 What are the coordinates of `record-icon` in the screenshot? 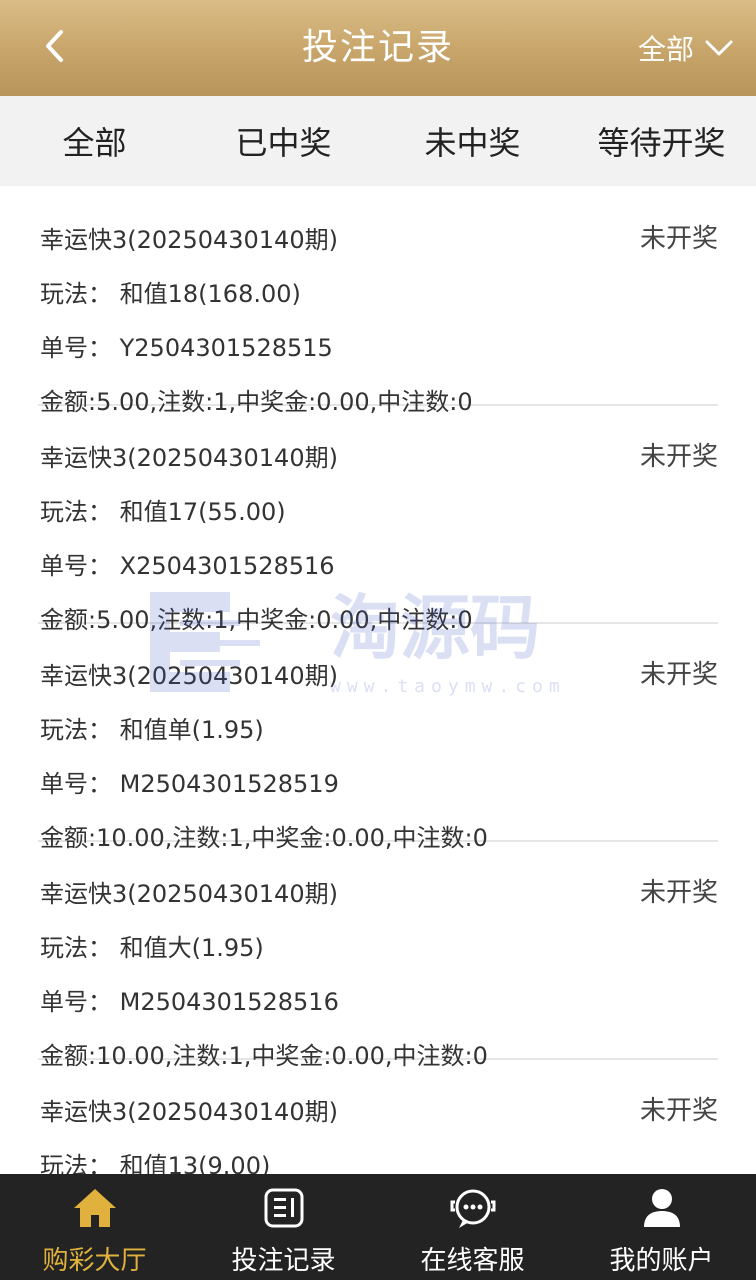 It's located at (284, 1208).